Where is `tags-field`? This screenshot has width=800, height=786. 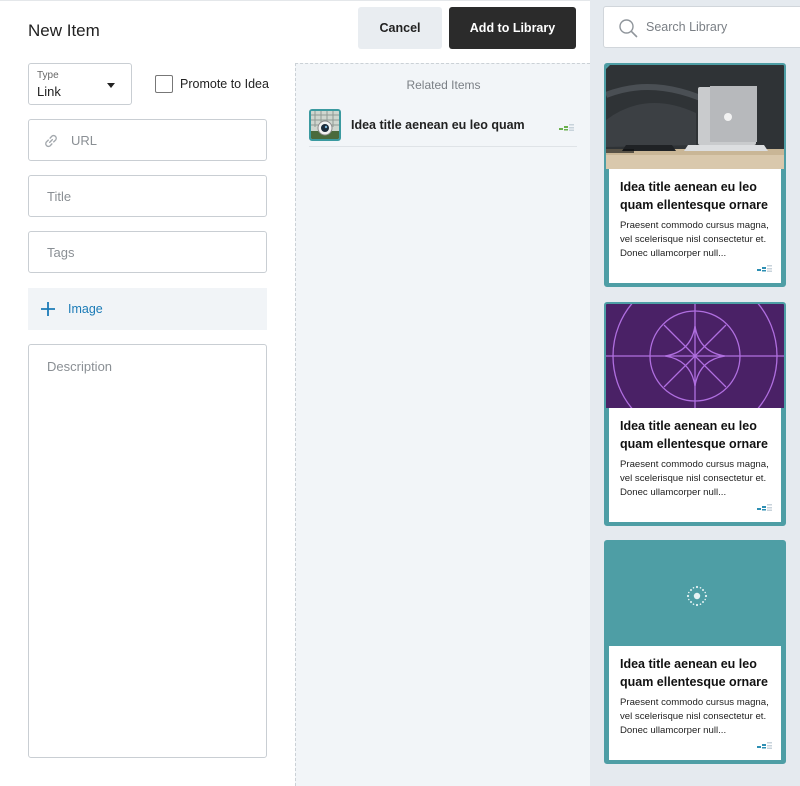
tags-field is located at coordinates (147, 252).